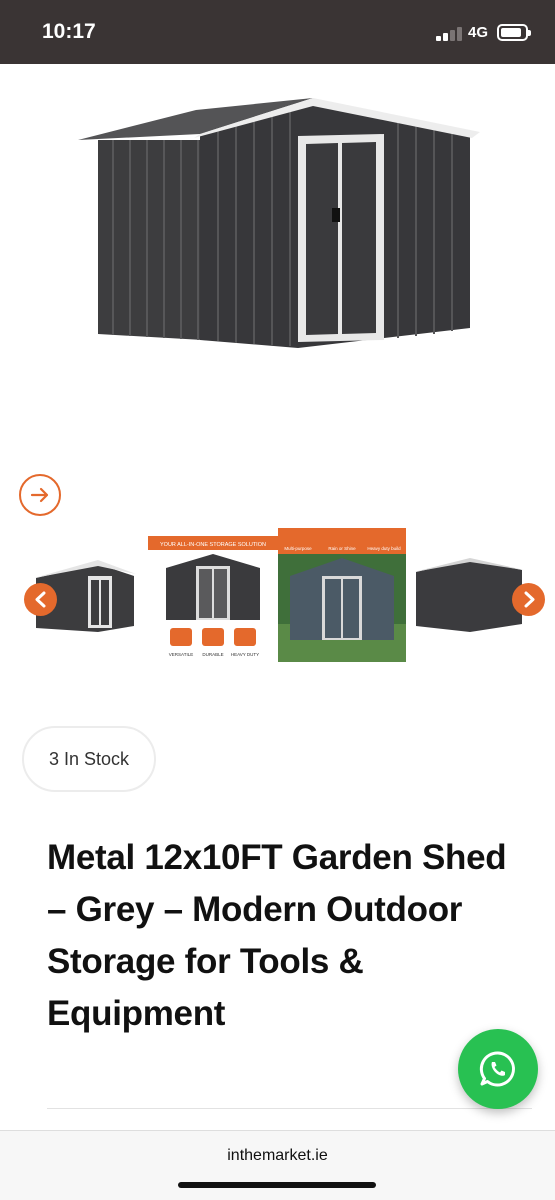  I want to click on chevron-left-icon, so click(40, 599).